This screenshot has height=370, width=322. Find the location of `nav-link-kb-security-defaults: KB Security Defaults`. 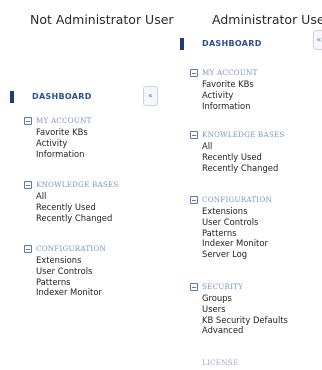

nav-link-kb-security-defaults: KB Security Defaults is located at coordinates (245, 320).